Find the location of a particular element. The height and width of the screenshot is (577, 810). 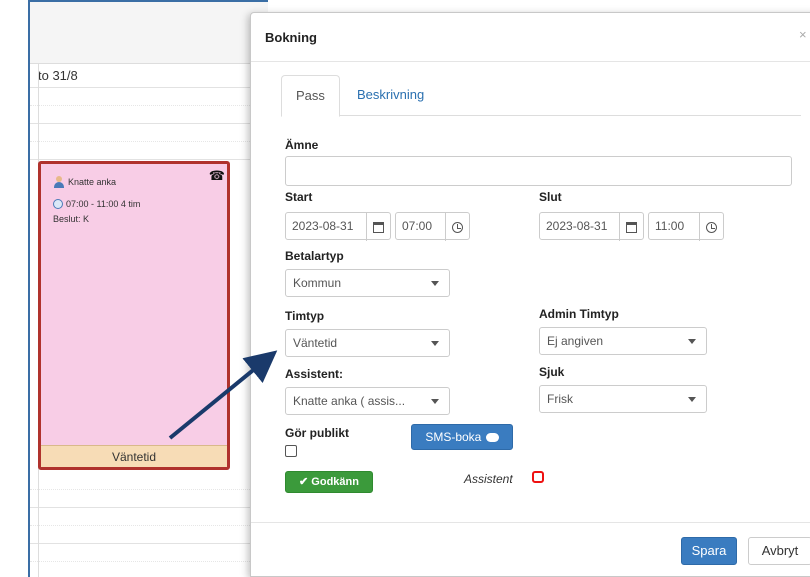

sjuk-label: Sjuk is located at coordinates (552, 372).